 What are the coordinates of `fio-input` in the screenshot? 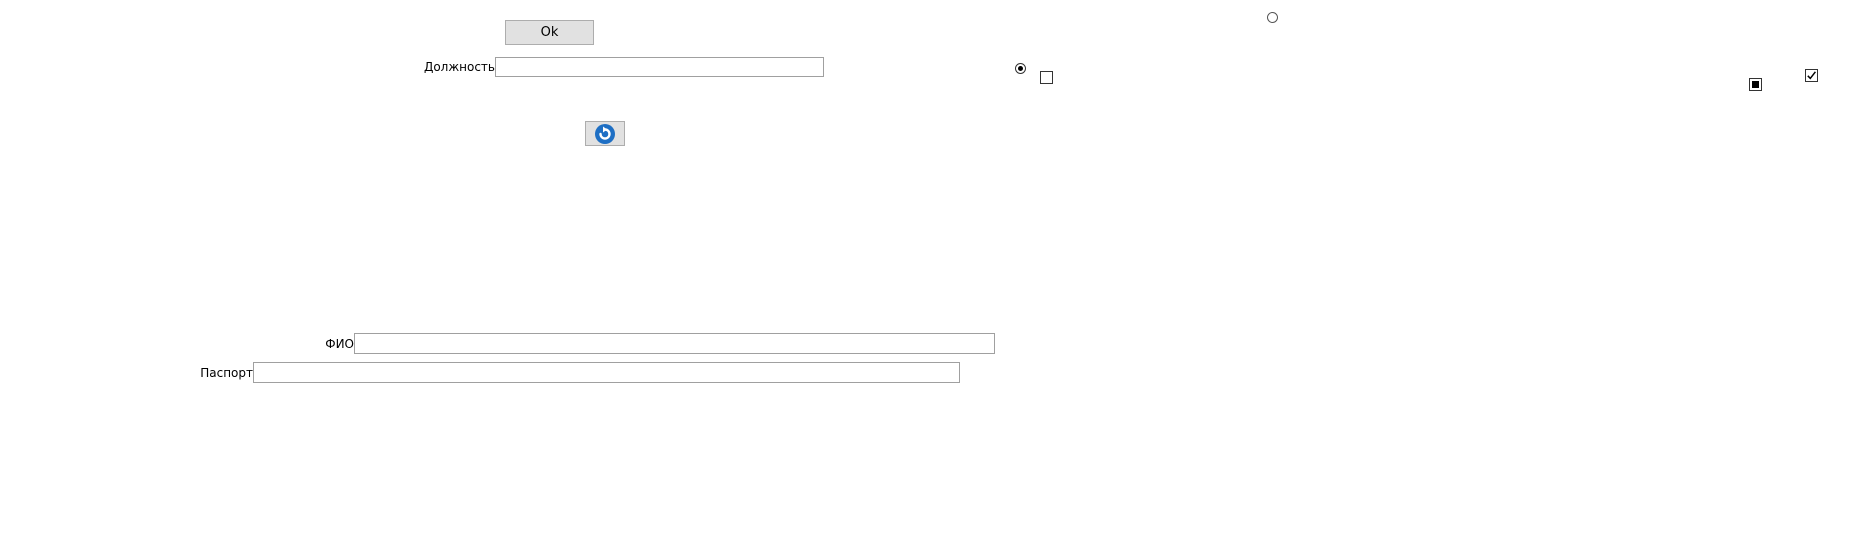 It's located at (674, 343).